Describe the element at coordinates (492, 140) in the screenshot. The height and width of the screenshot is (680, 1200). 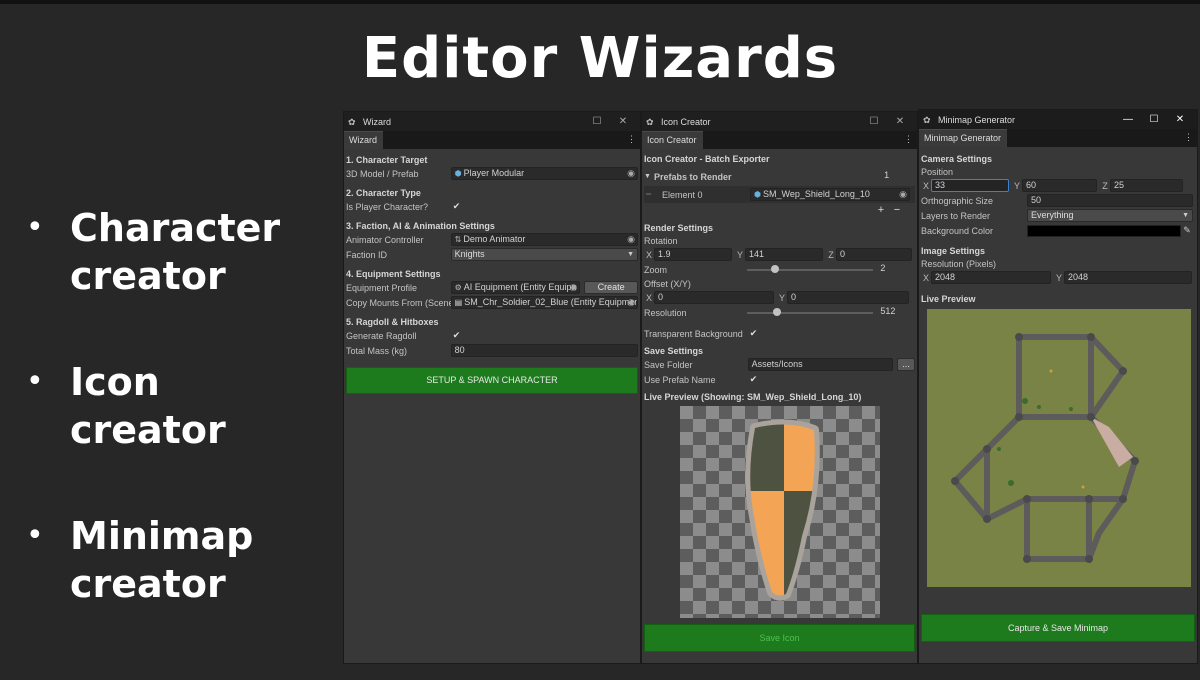
I see `tab-bar: Wizard ⋮` at that location.